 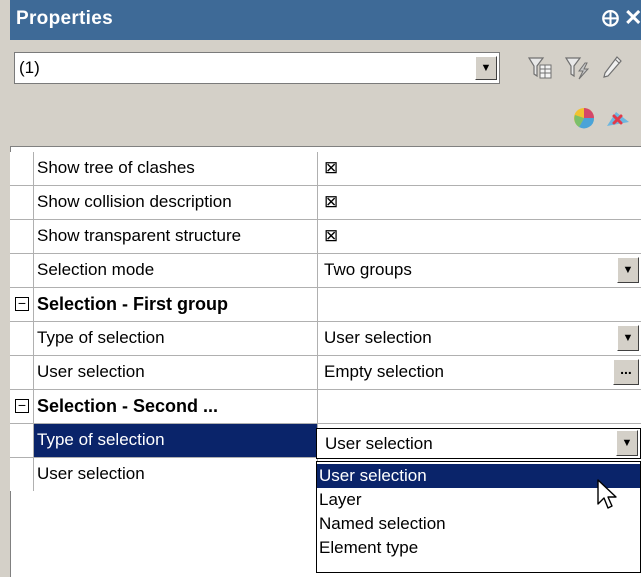 I want to click on property-row: Show tree of clashes ⊠, so click(x=325, y=169).